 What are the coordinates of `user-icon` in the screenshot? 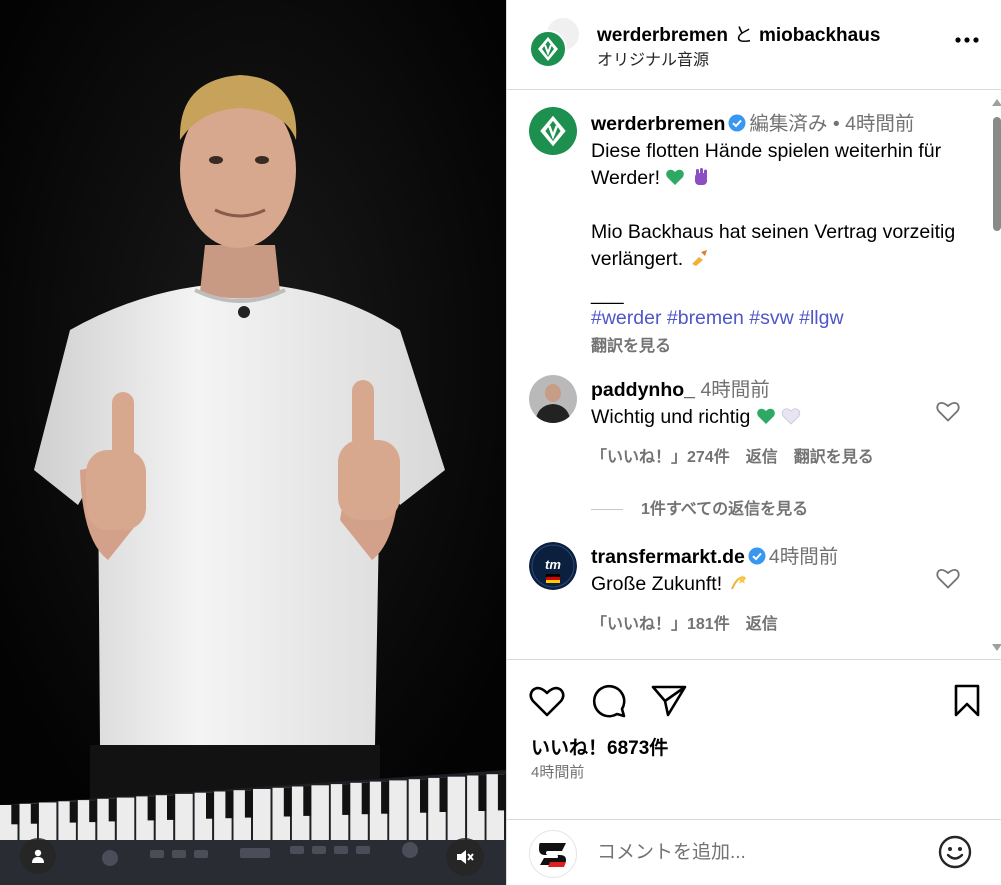 It's located at (38, 856).